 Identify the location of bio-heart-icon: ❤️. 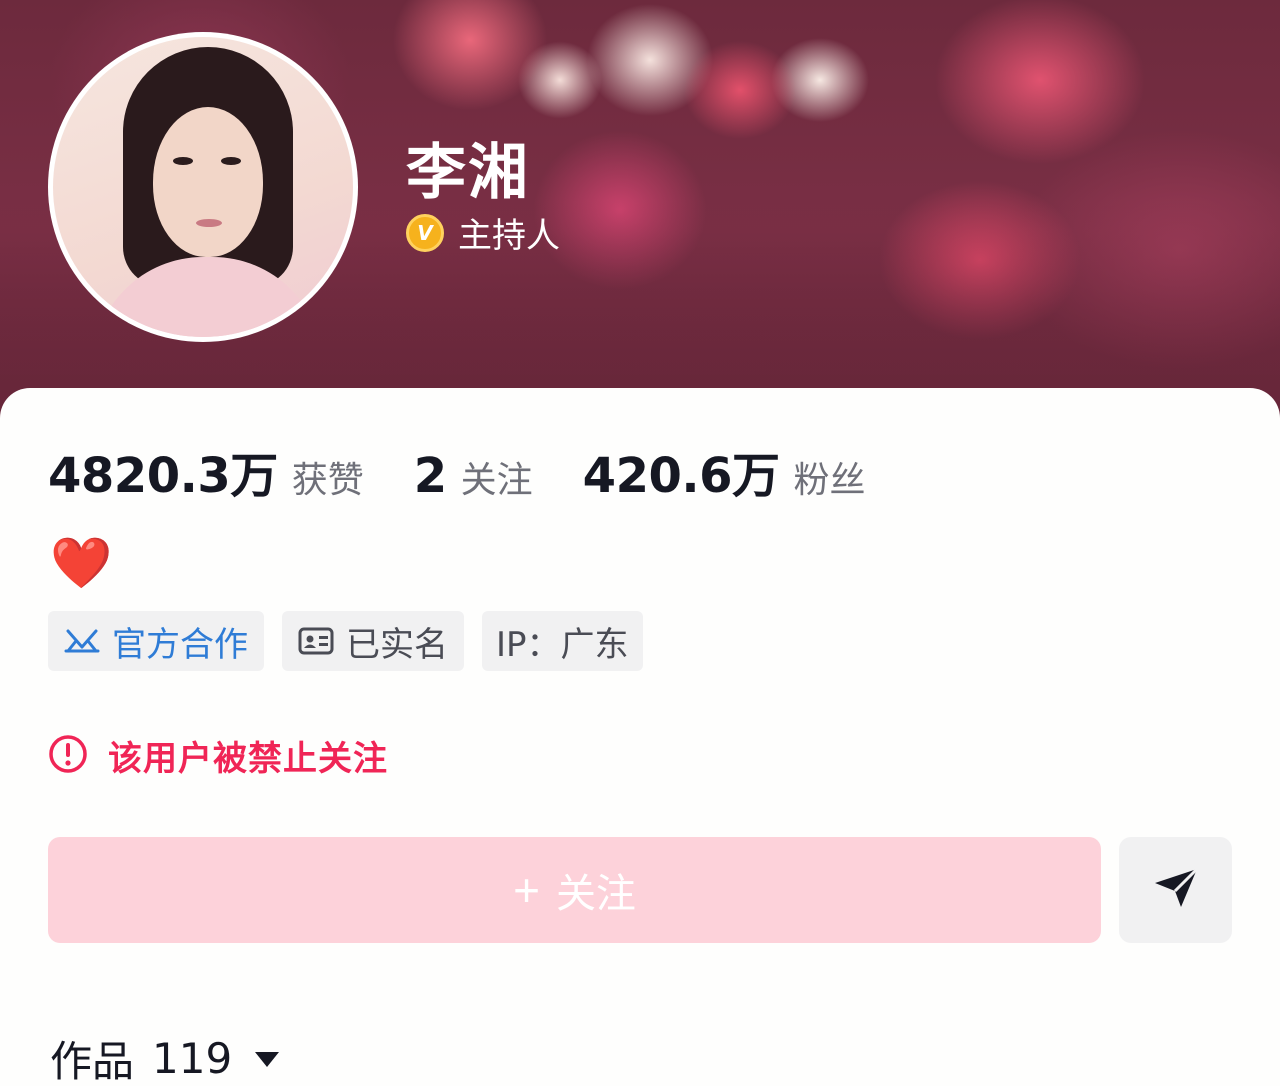
(81, 563).